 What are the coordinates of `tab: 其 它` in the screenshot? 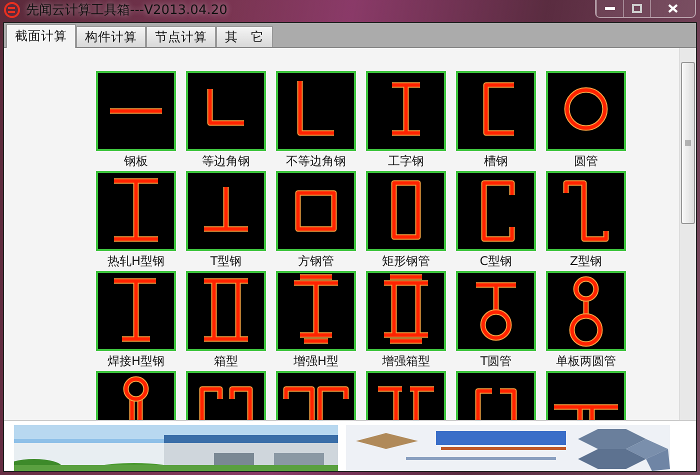 It's located at (244, 36).